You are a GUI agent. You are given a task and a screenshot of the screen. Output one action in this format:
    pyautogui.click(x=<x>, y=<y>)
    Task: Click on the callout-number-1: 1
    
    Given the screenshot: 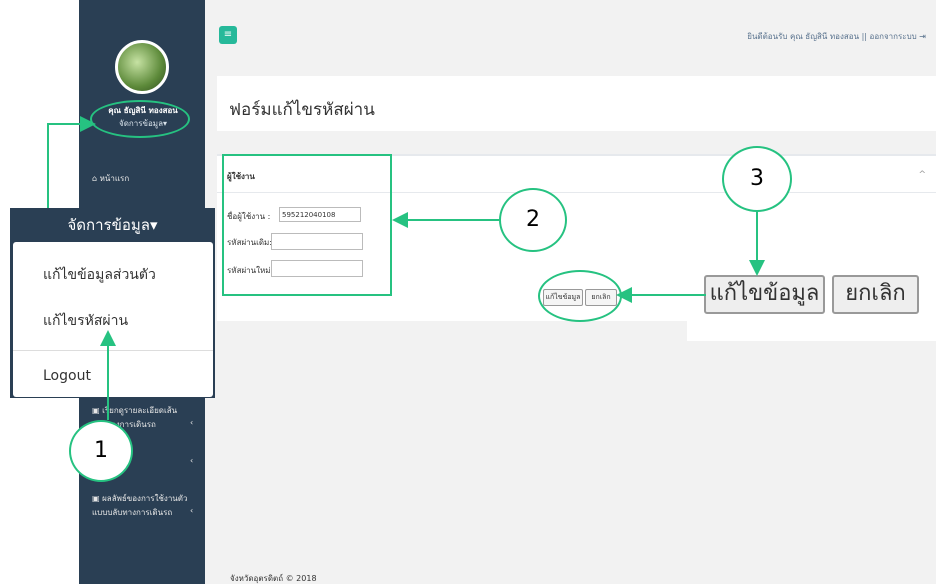 What is the action you would take?
    pyautogui.click(x=101, y=451)
    